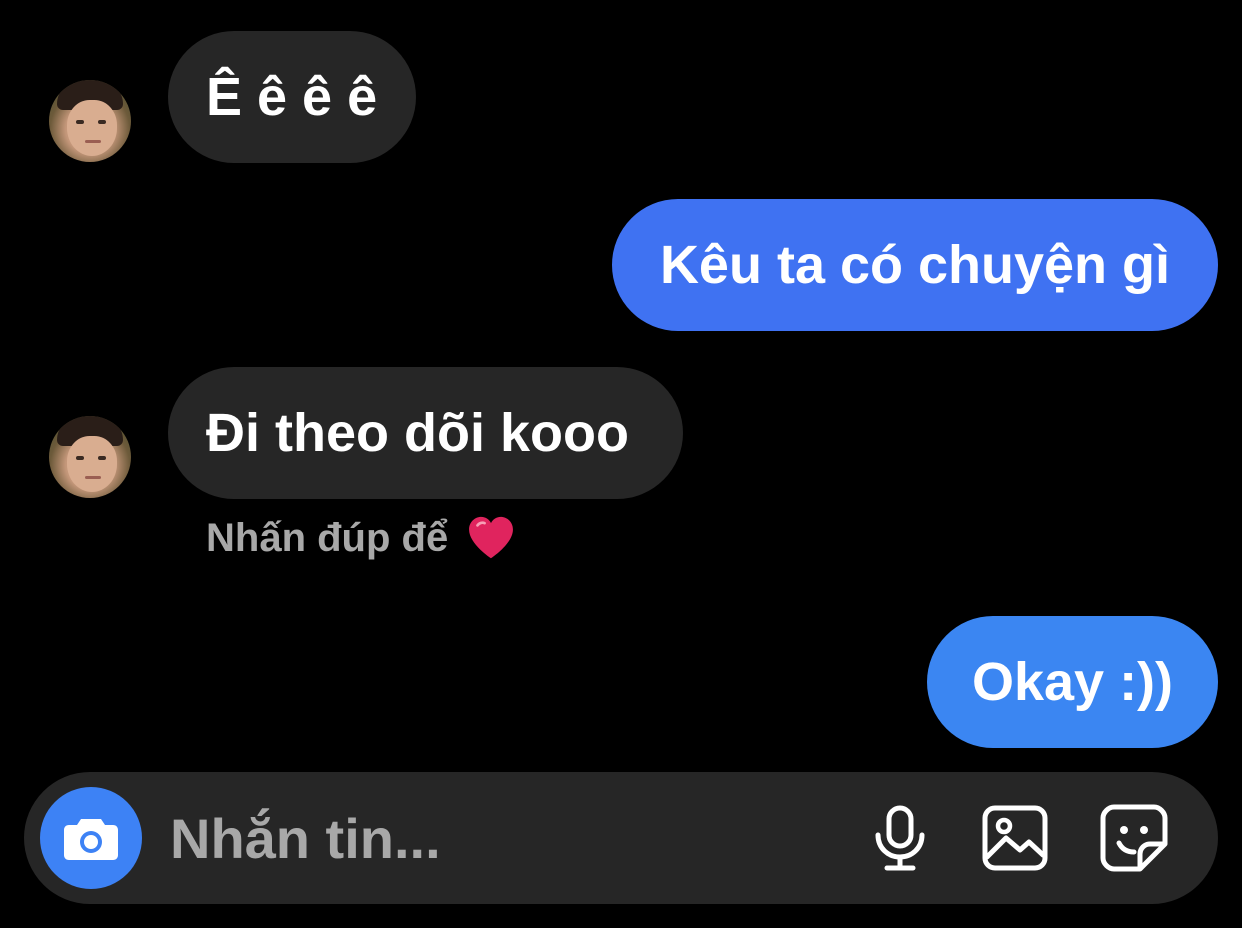 The height and width of the screenshot is (928, 1242). I want to click on message-text: Ê ê ê ê, so click(292, 97).